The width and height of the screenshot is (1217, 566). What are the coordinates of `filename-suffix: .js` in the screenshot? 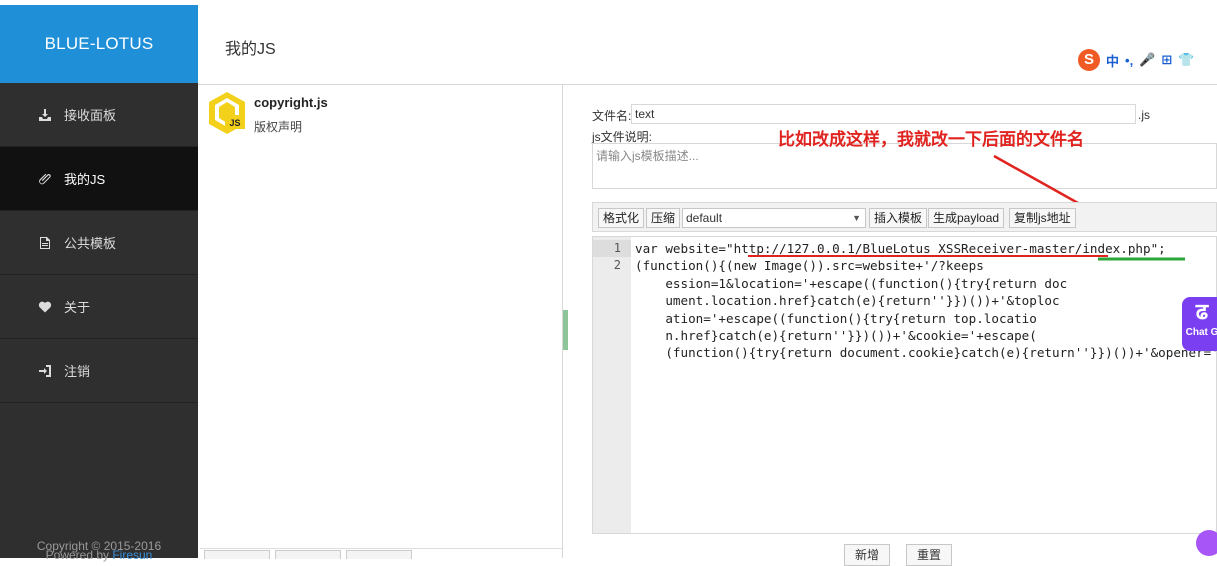 It's located at (1144, 115).